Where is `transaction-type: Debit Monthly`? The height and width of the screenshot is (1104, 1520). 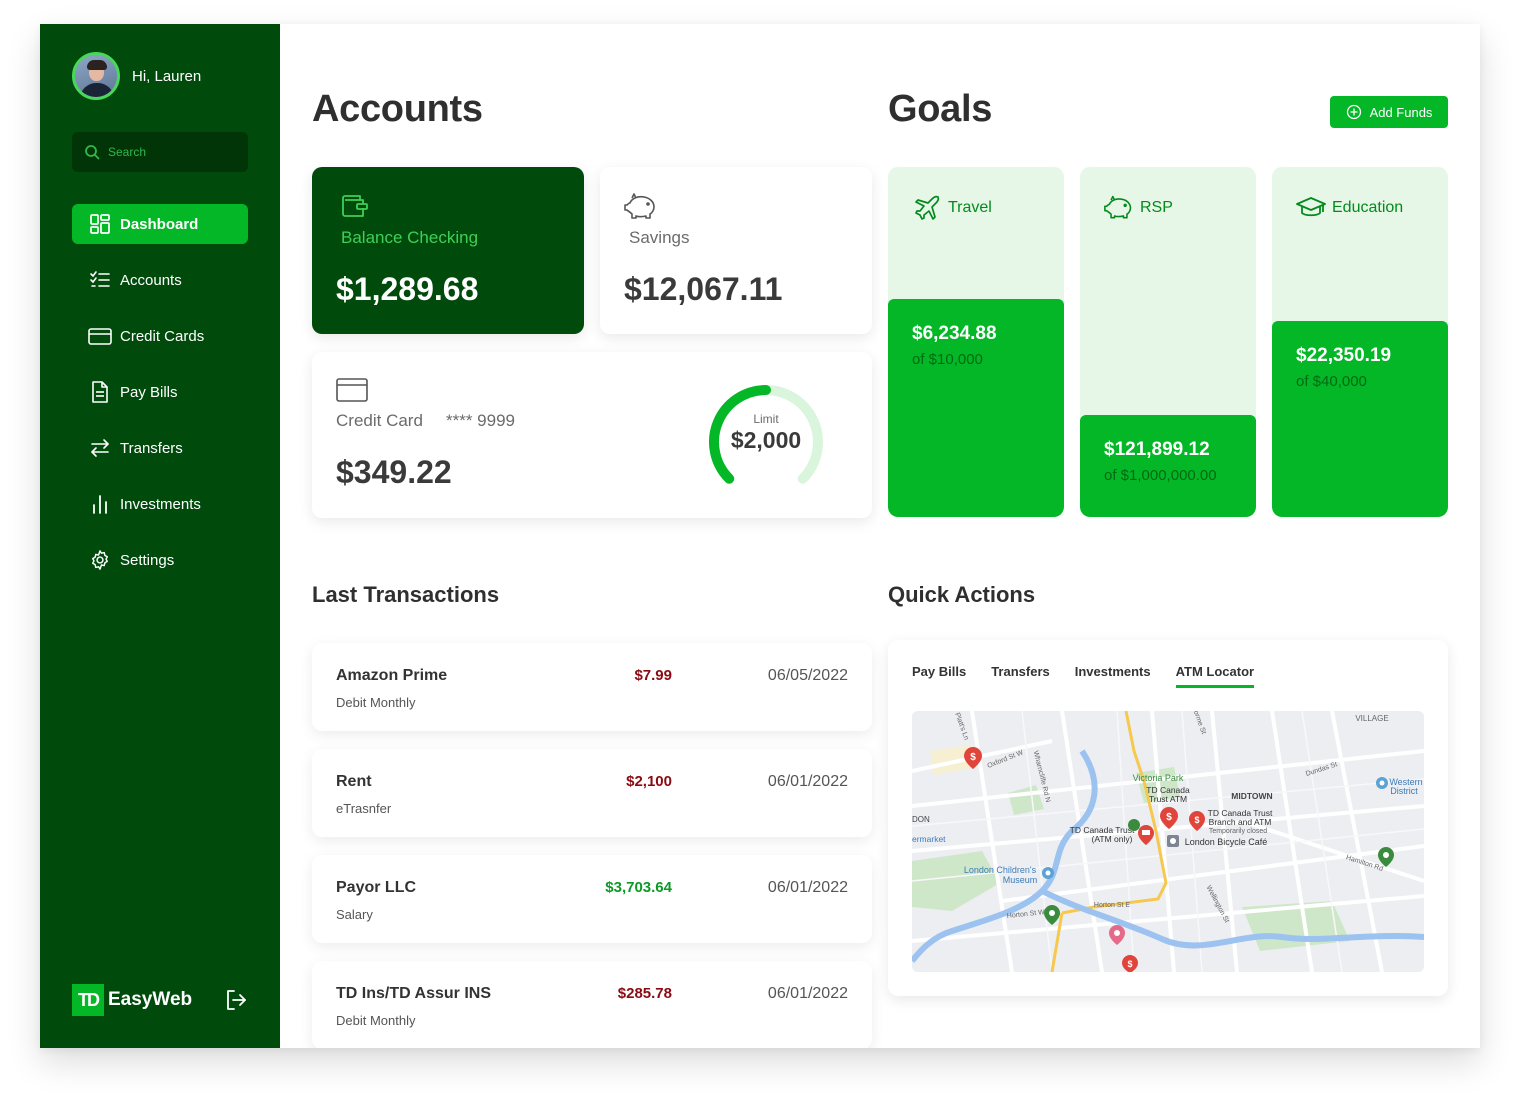
transaction-type: Debit Monthly is located at coordinates (376, 1020).